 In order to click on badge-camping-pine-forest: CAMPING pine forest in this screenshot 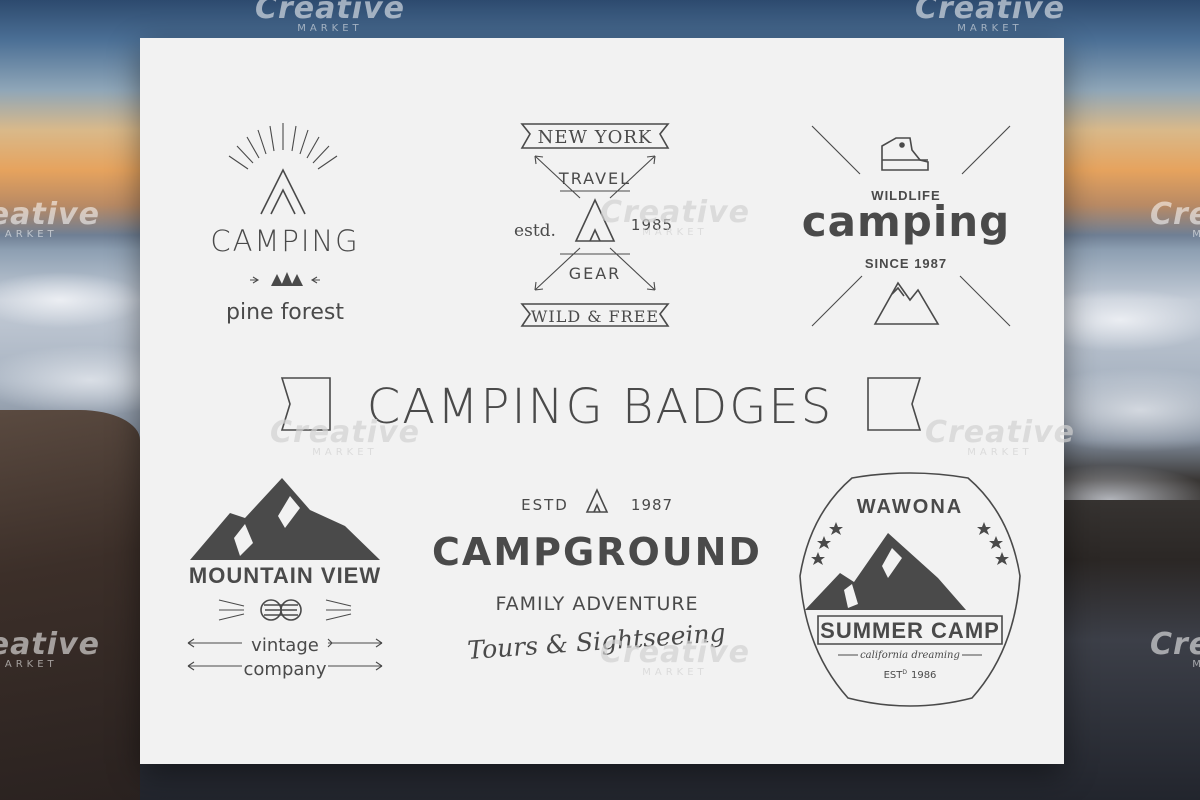, I will do `click(284, 224)`.